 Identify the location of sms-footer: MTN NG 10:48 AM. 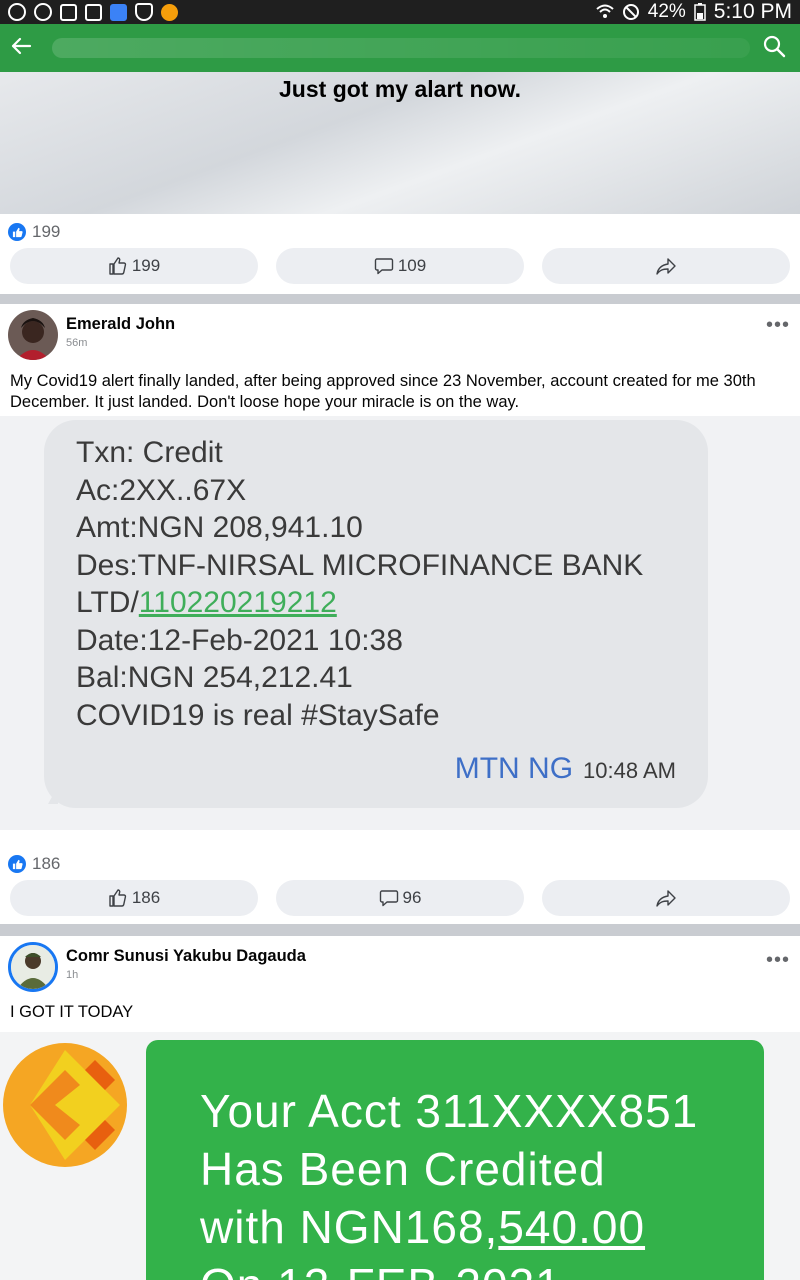
(565, 769).